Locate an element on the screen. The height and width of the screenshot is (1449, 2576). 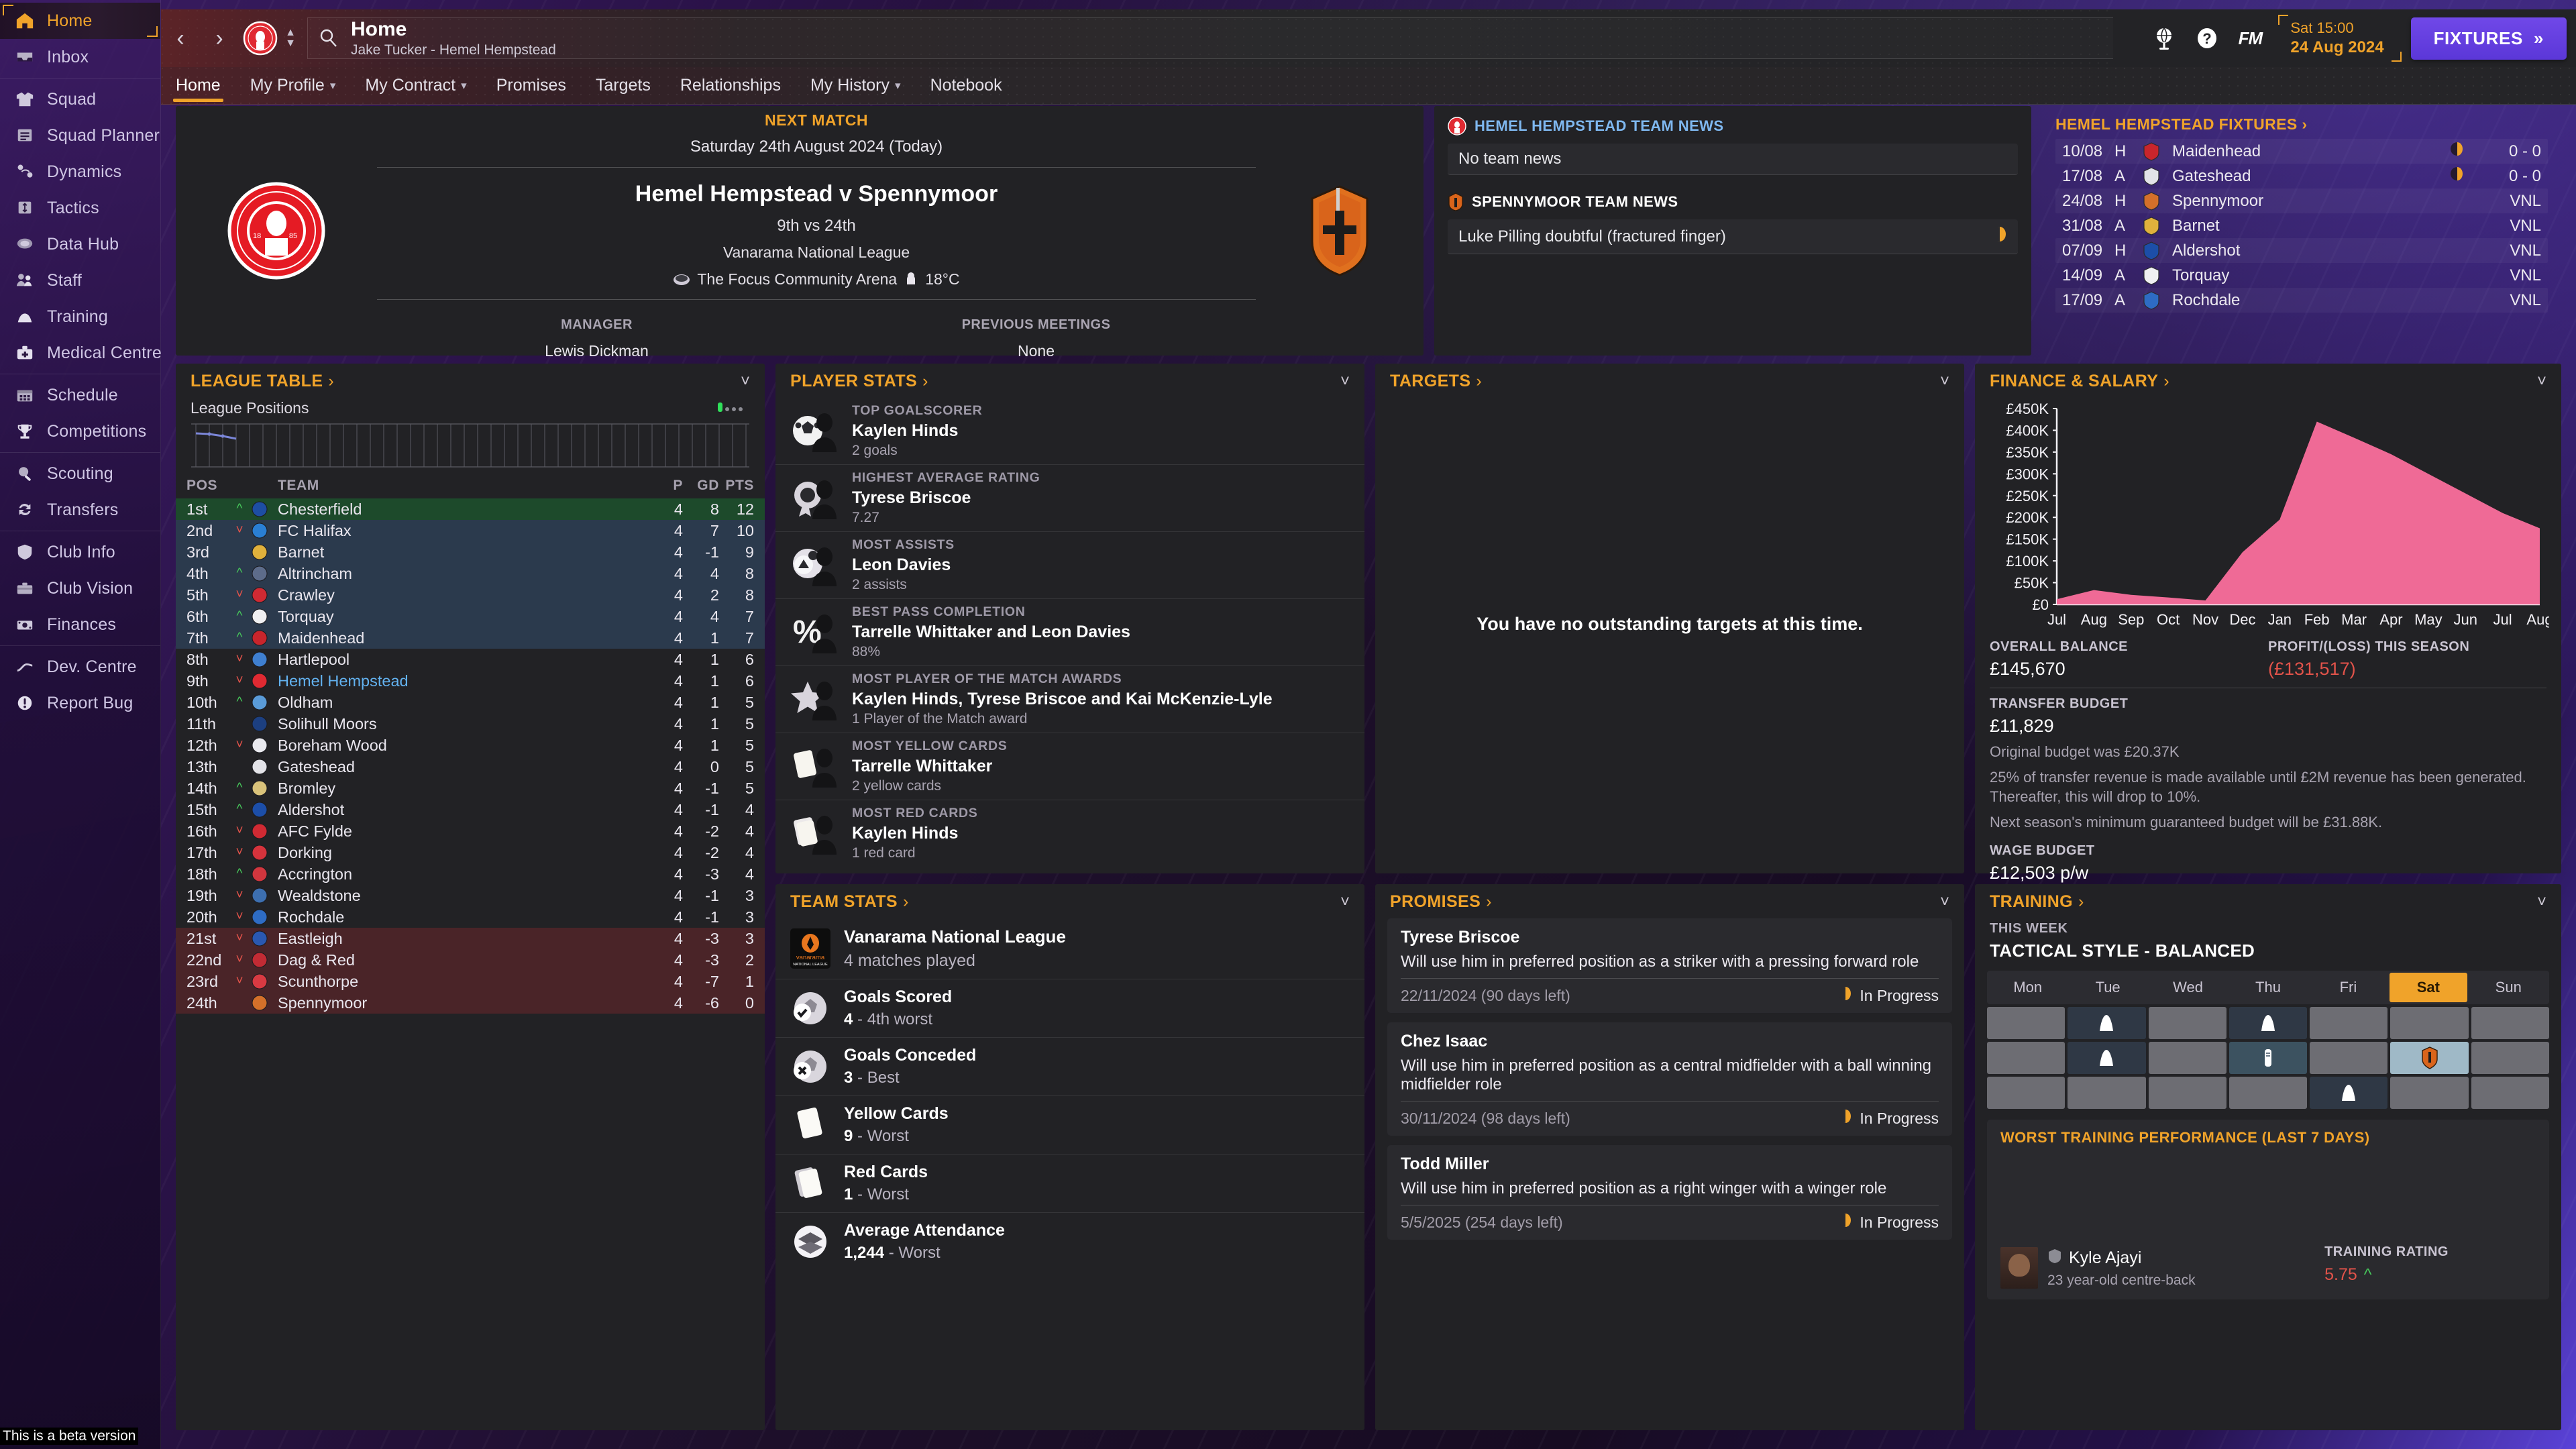
next-match-competition: Vanarama National League is located at coordinates (816, 253).